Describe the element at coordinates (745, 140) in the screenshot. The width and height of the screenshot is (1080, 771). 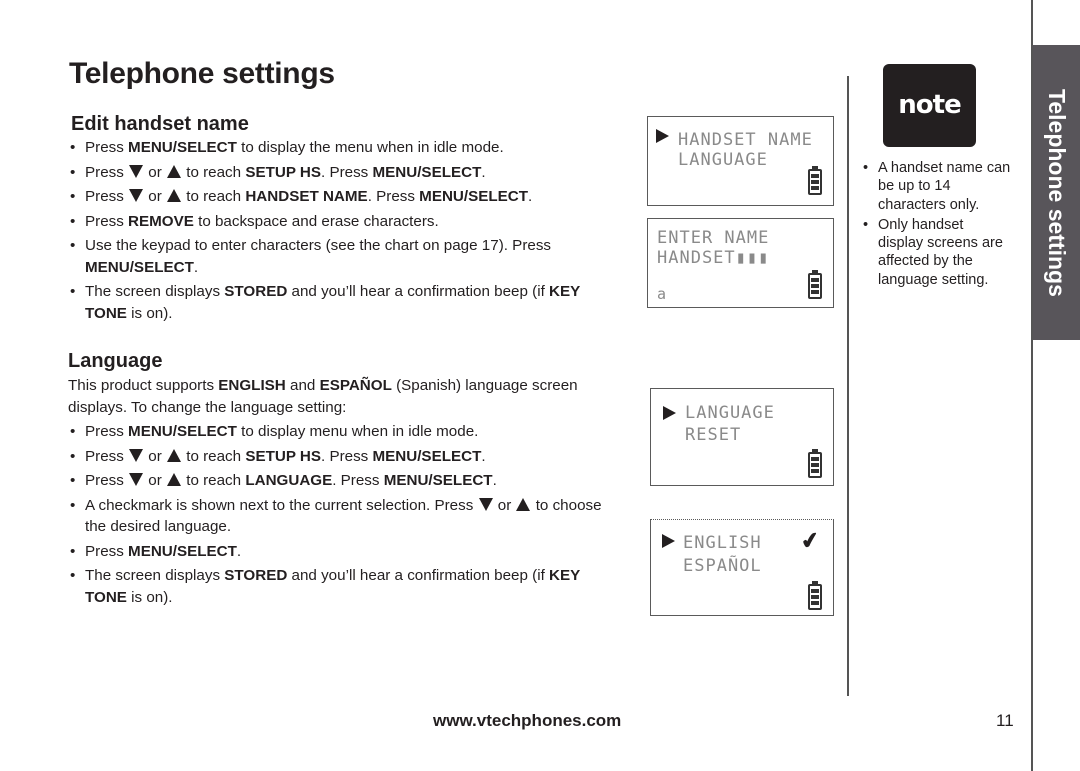
I see `lcd-line: HANDSET NAME` at that location.